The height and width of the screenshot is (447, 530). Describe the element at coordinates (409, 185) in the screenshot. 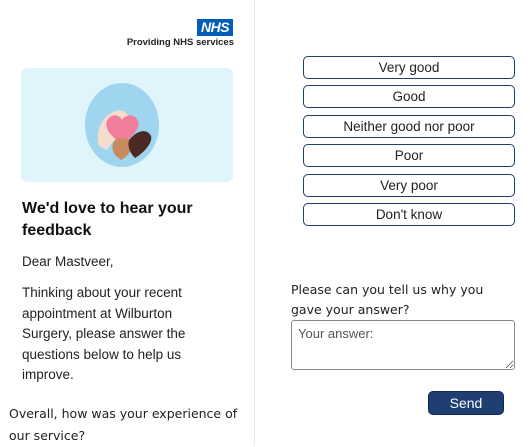

I see `option-very-poor-button: Very poor` at that location.